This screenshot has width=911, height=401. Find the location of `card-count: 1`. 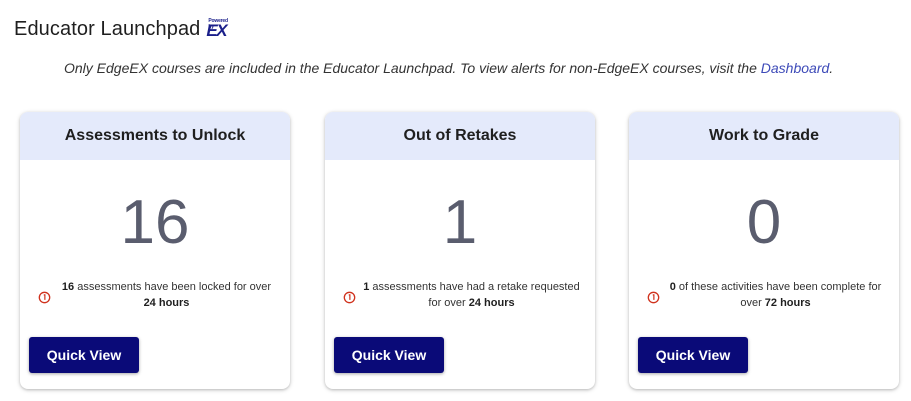

card-count: 1 is located at coordinates (460, 222).